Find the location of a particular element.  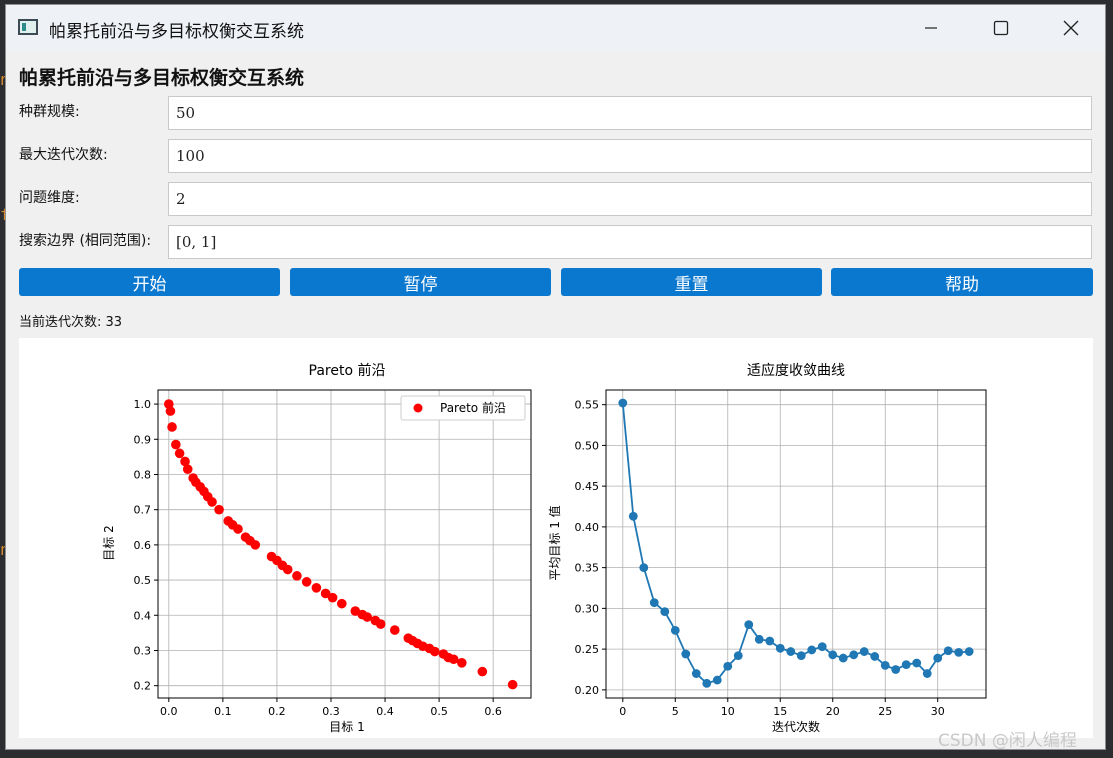

convergence-x-tick-label: 5 is located at coordinates (675, 711).